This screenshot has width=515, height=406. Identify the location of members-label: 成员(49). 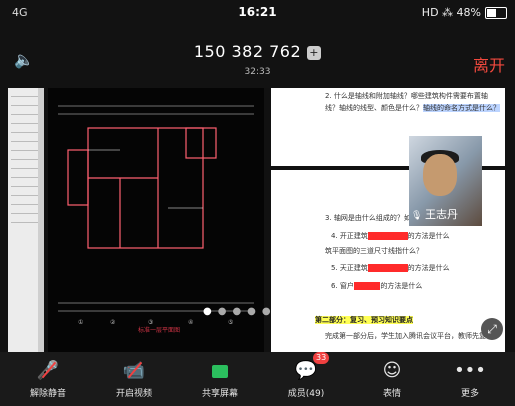
(306, 394).